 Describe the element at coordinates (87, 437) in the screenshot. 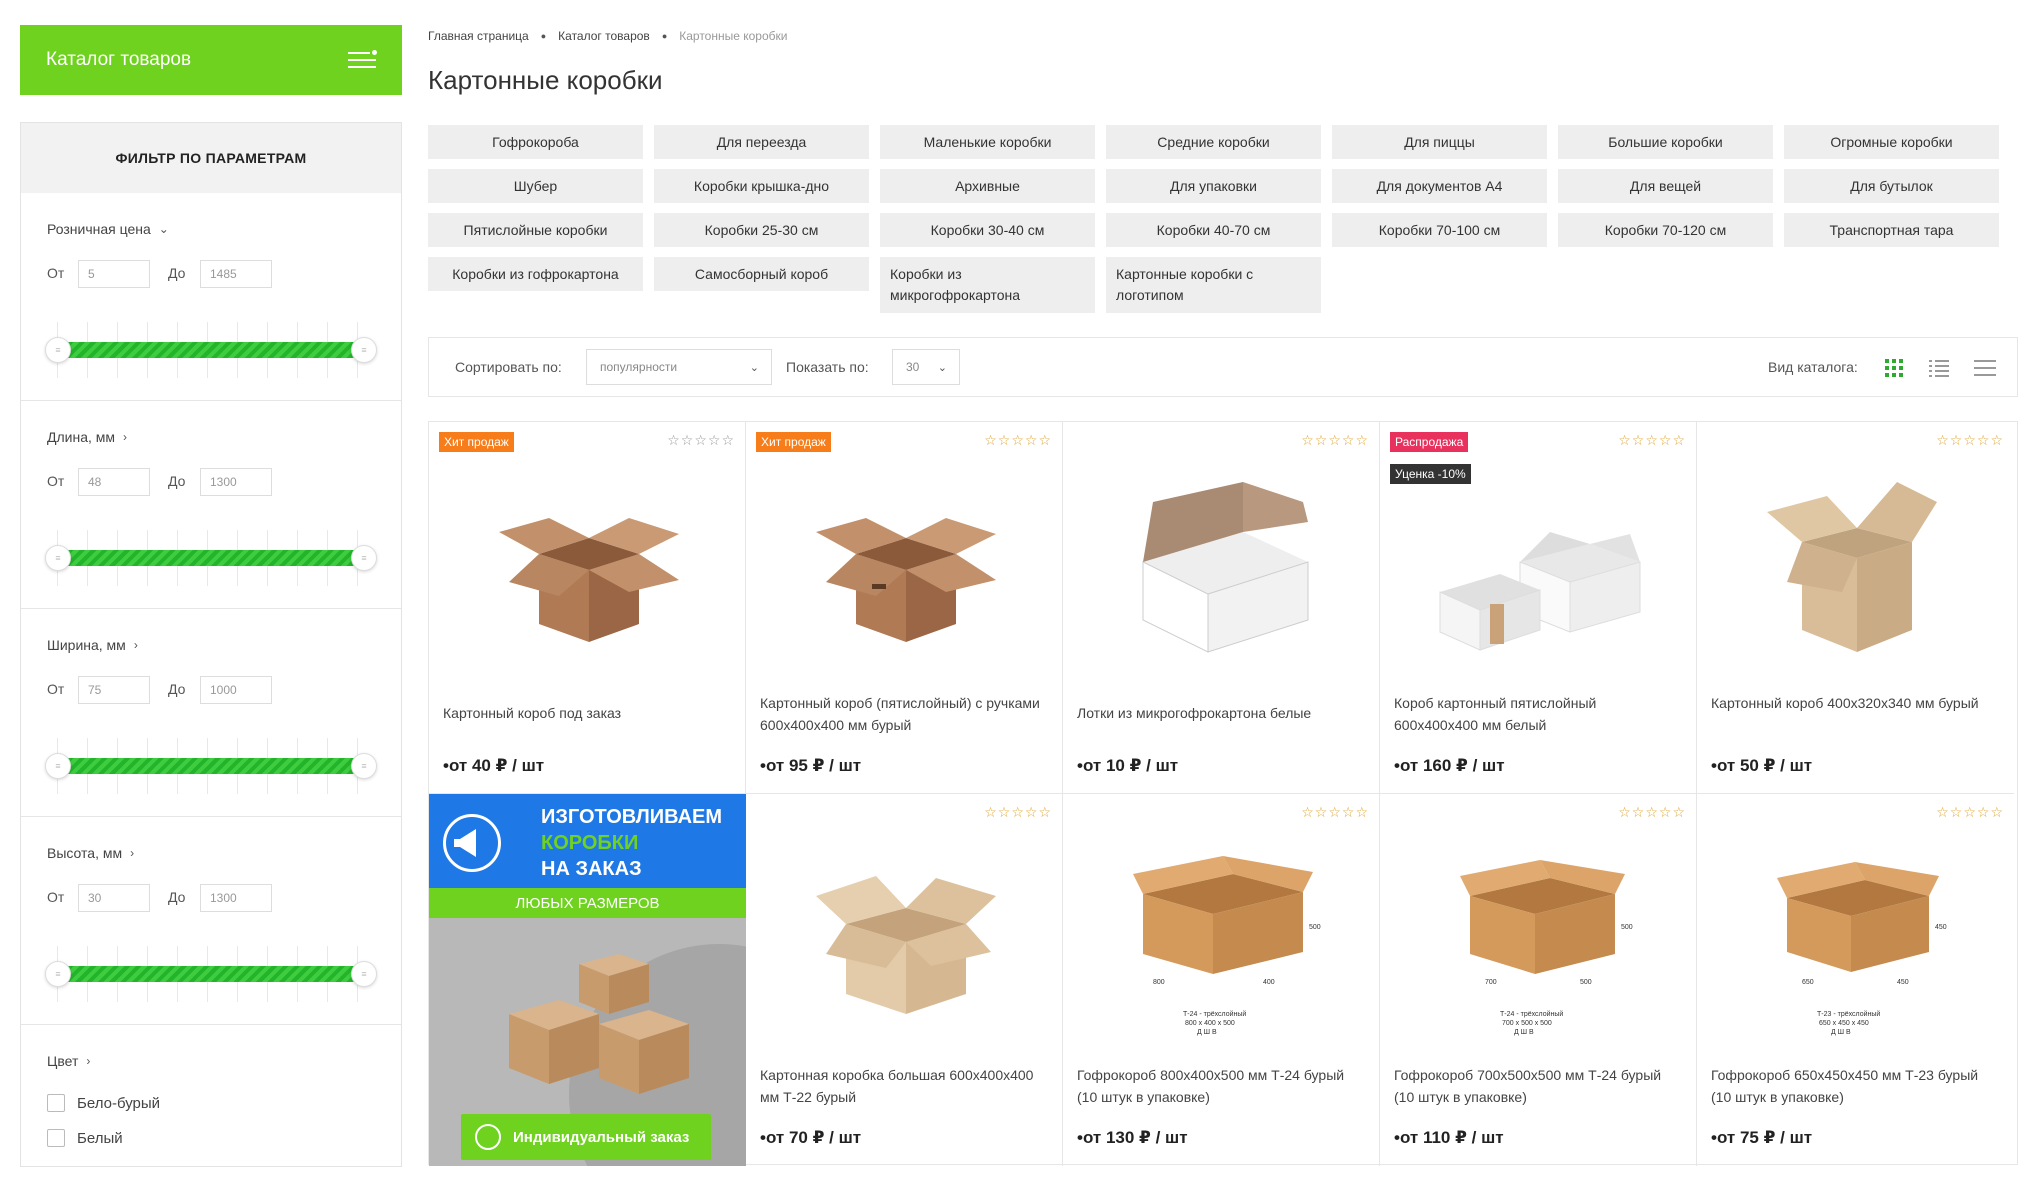

I see `filter-length-toggle: Длина, мм ›` at that location.